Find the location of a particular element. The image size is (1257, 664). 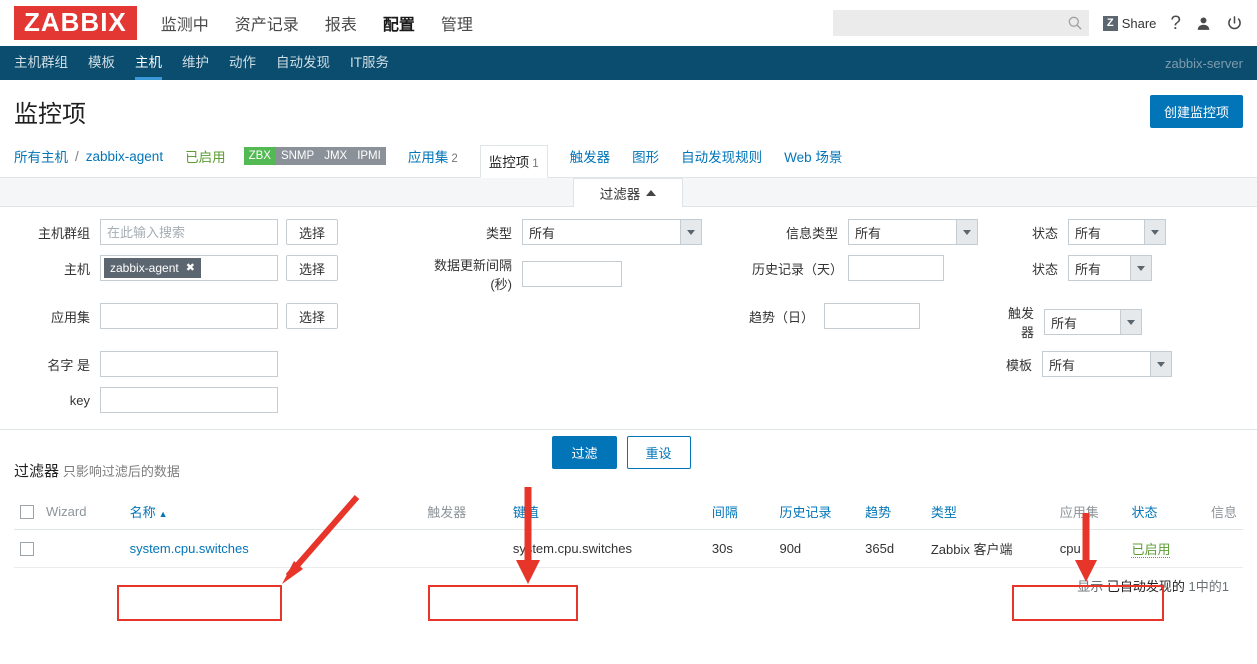

filter-select-host-button: 选择 is located at coordinates (312, 268).